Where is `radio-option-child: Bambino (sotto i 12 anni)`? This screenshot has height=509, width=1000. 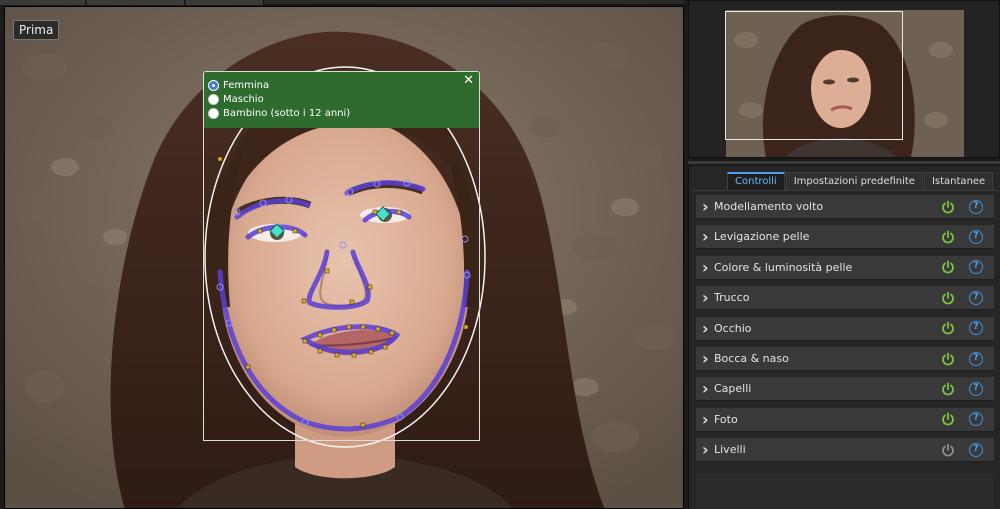
radio-option-child: Bambino (sotto i 12 anni) is located at coordinates (279, 113).